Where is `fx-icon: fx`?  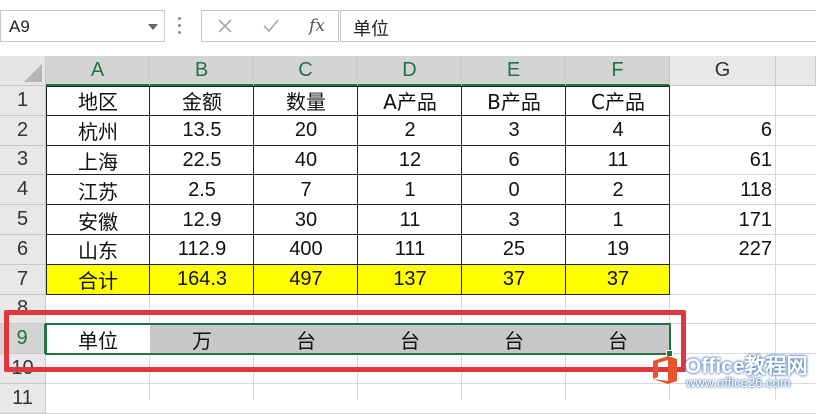
fx-icon: fx is located at coordinates (317, 26).